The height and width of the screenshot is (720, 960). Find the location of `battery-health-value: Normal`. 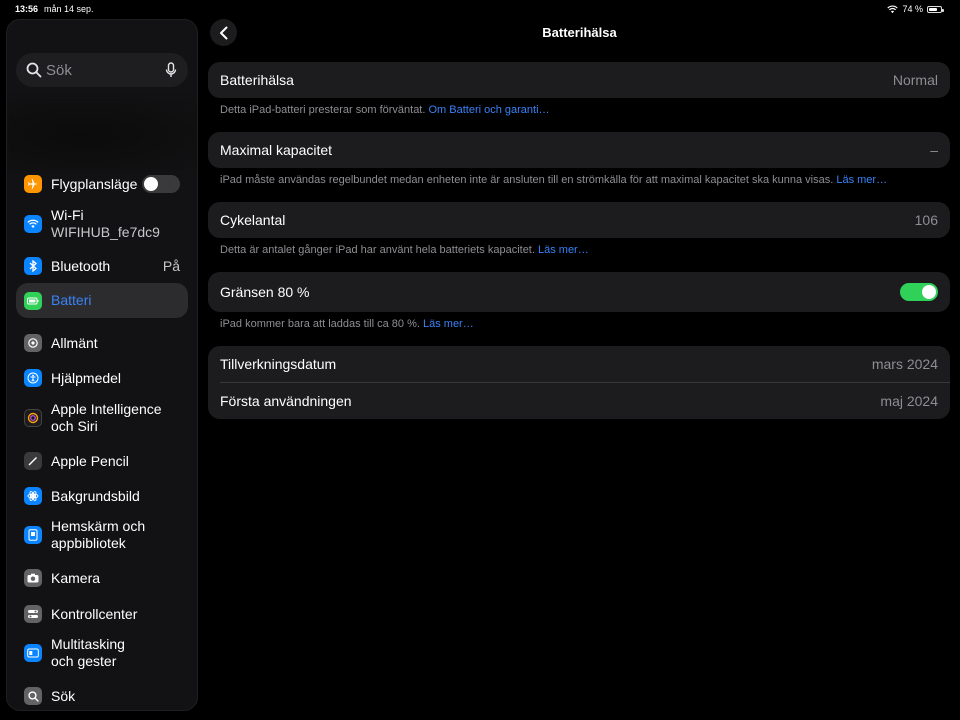

battery-health-value: Normal is located at coordinates (915, 80).